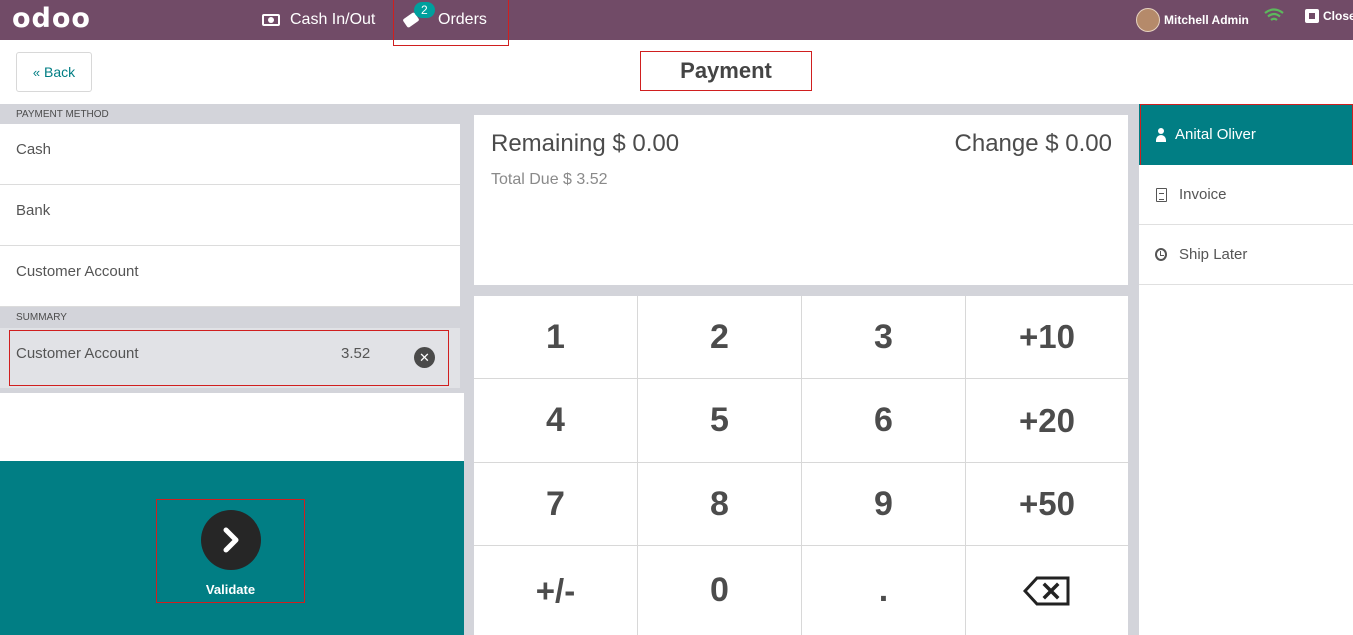 The image size is (1353, 635). I want to click on orders-button: 2 Orders, so click(444, 20).